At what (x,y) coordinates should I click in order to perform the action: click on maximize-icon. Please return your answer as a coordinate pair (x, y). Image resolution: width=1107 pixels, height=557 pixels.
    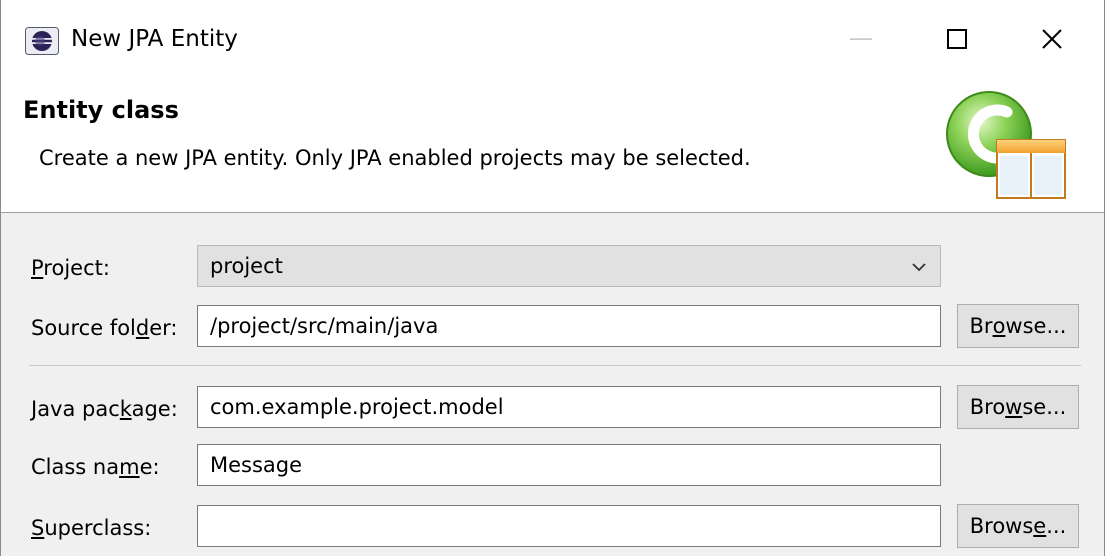
    Looking at the image, I should click on (957, 39).